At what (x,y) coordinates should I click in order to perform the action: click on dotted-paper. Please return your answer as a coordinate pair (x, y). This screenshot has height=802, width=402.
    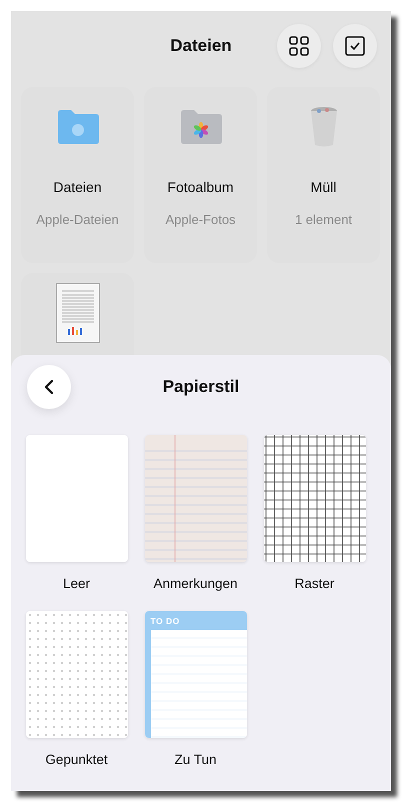
    Looking at the image, I should click on (77, 674).